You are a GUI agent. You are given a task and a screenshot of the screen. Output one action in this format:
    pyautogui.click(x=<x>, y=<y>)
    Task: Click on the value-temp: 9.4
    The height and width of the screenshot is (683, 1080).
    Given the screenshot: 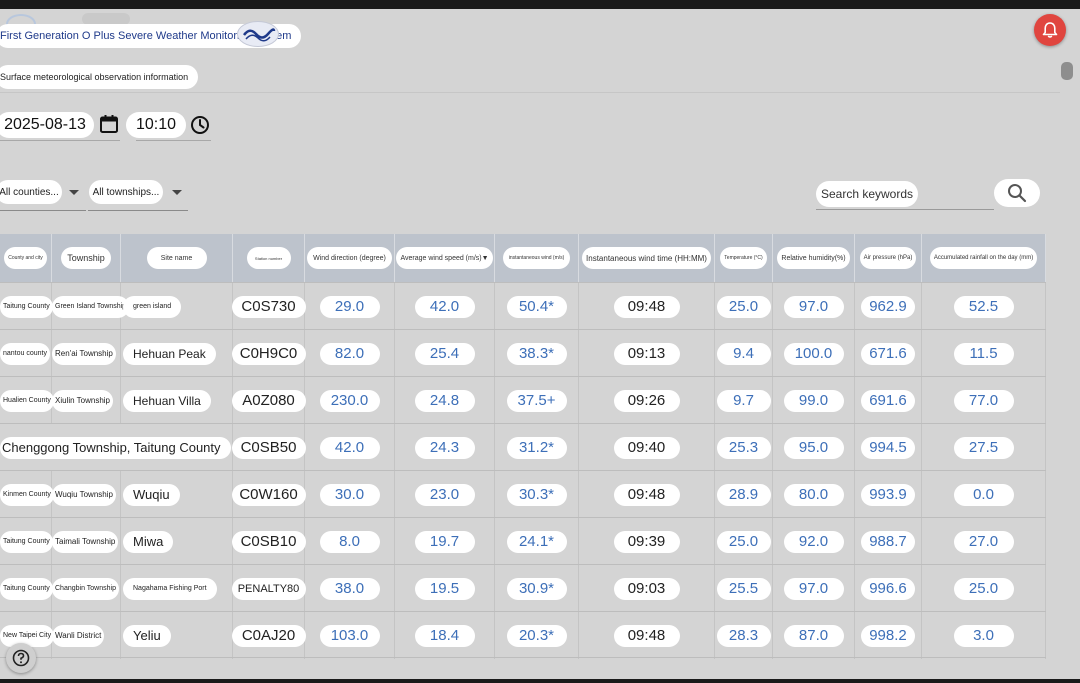 What is the action you would take?
    pyautogui.click(x=743, y=353)
    